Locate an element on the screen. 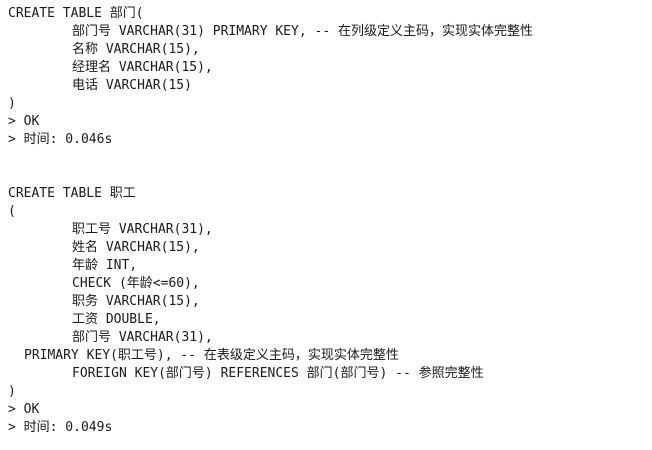 Image resolution: width=652 pixels, height=450 pixels. sql-line: ( is located at coordinates (12, 211).